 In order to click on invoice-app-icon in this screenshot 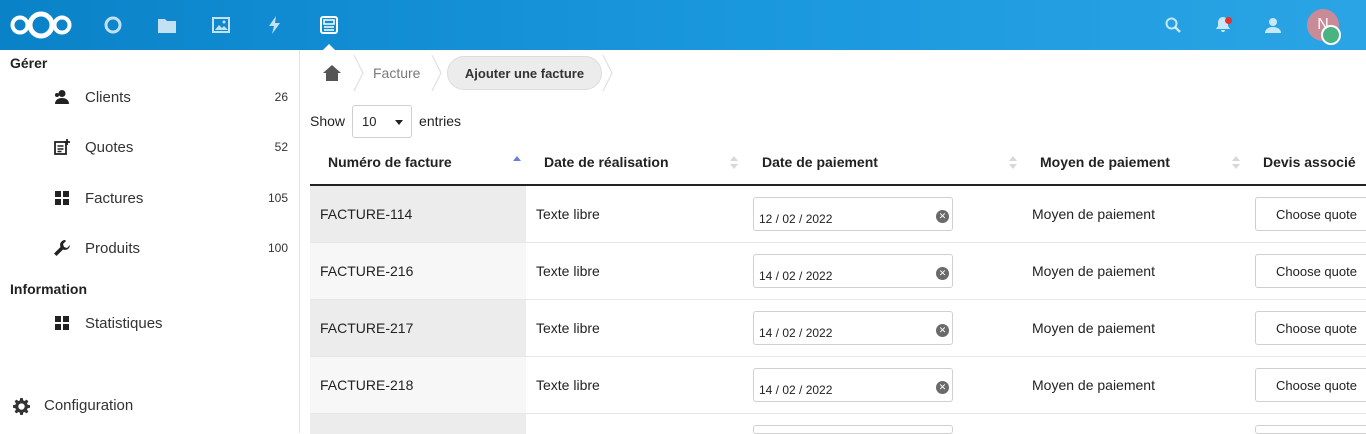, I will do `click(329, 25)`.